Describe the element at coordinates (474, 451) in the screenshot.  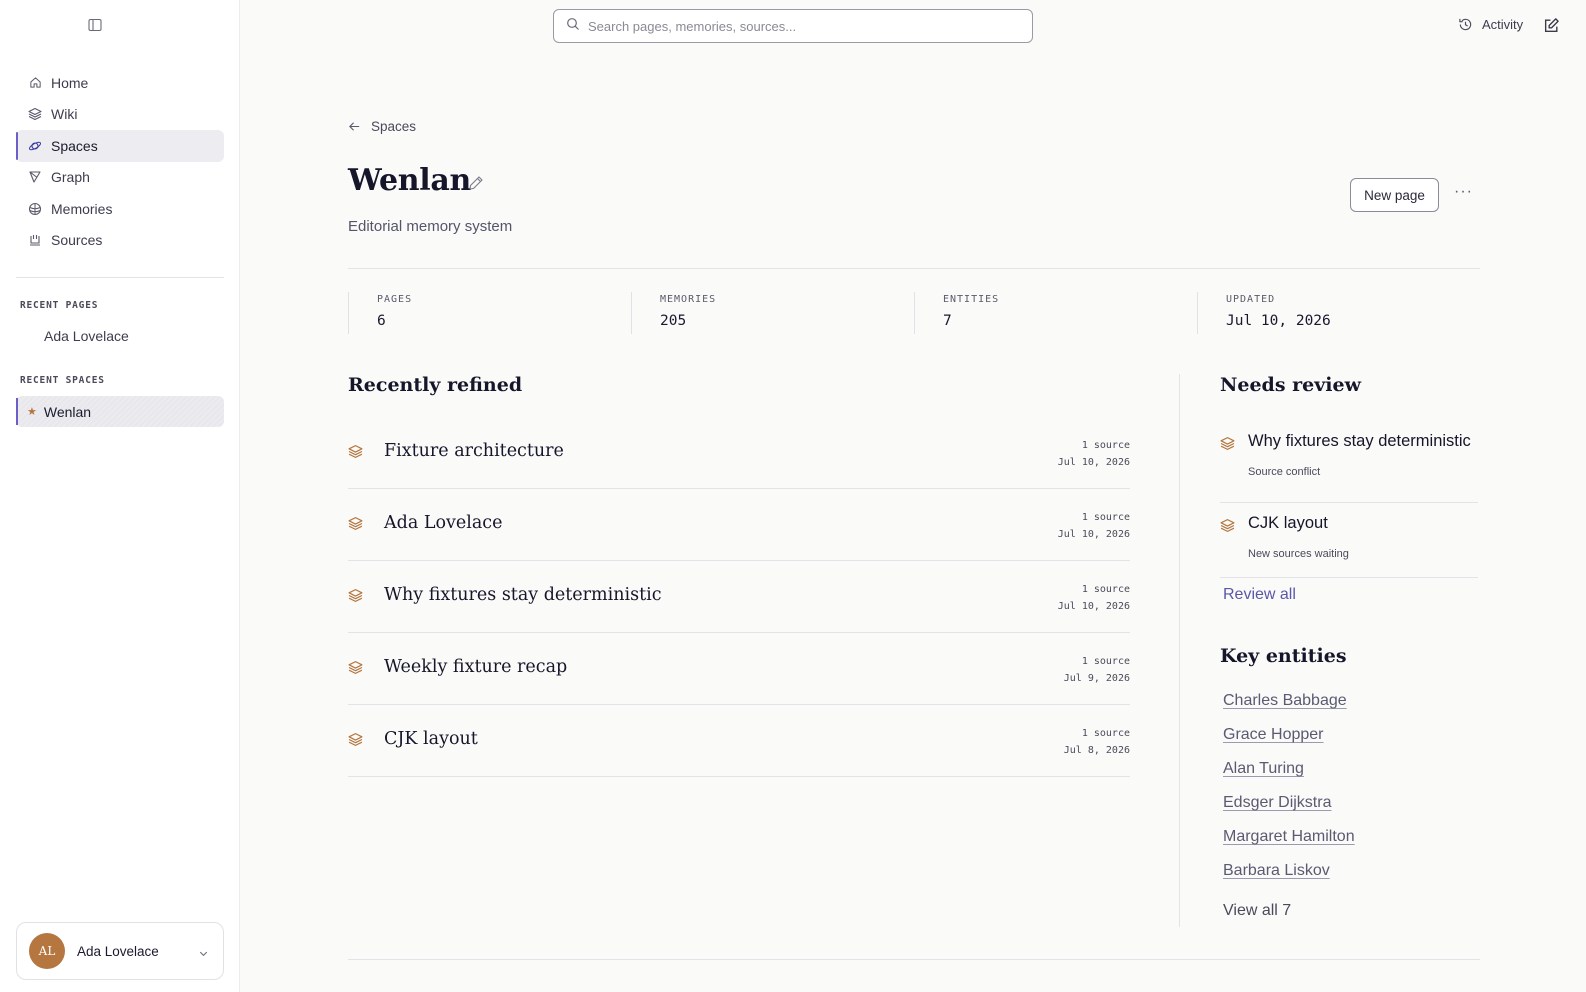
I see `item-title: Fixture architecture` at that location.